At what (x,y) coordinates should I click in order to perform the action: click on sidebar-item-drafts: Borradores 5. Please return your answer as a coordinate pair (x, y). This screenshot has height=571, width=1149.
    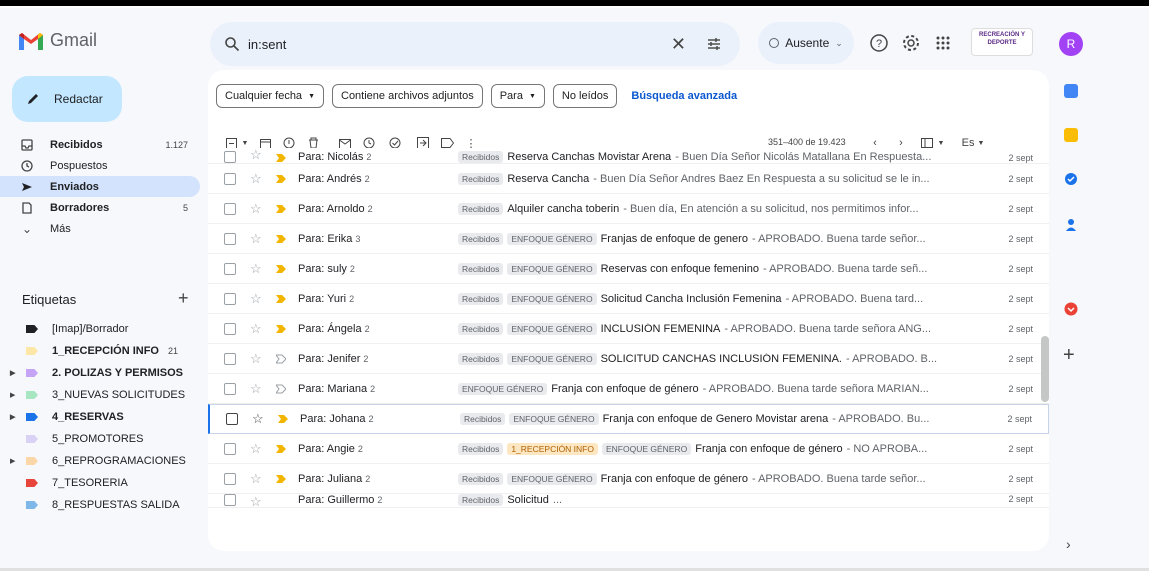
    Looking at the image, I should click on (100, 207).